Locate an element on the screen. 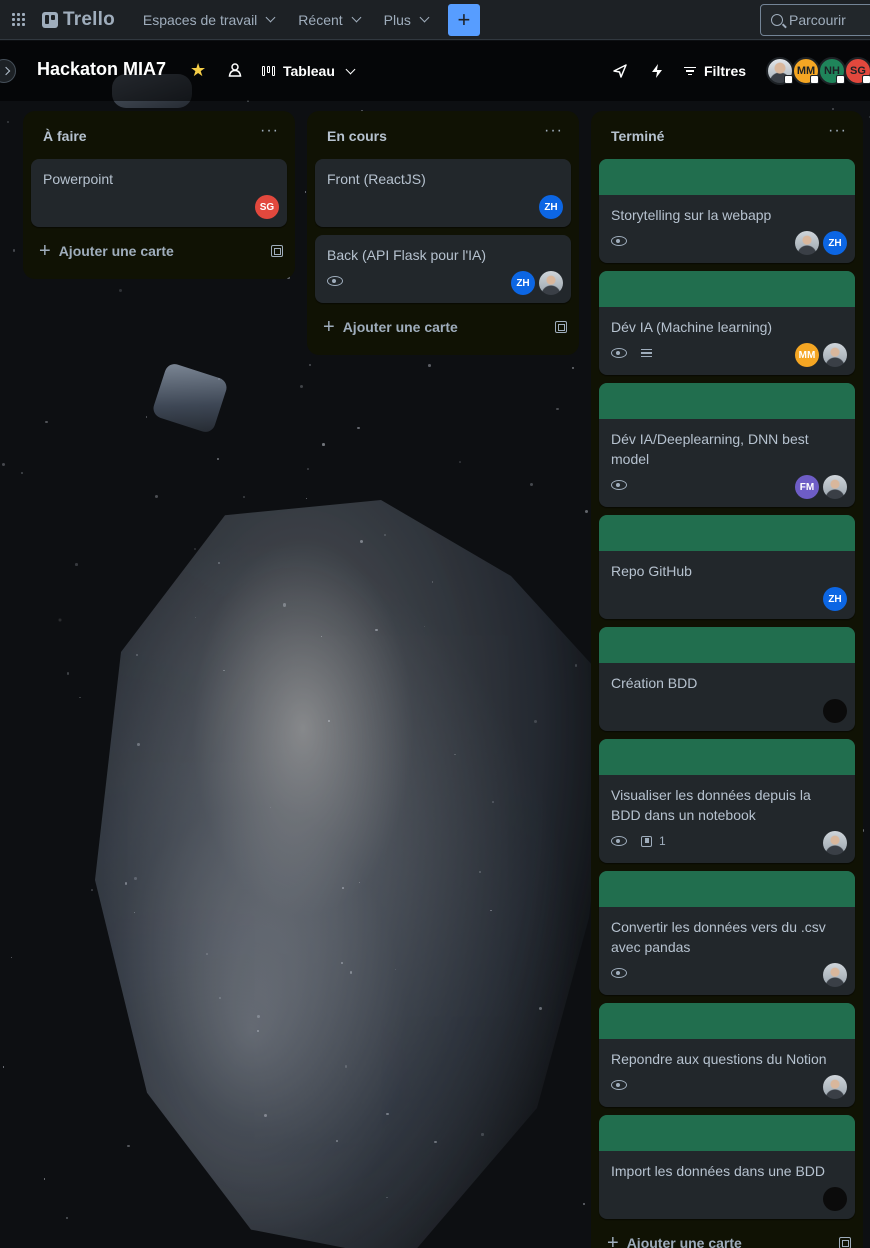 The height and width of the screenshot is (1248, 870). card: Repondre aux questions du Notion is located at coordinates (727, 1055).